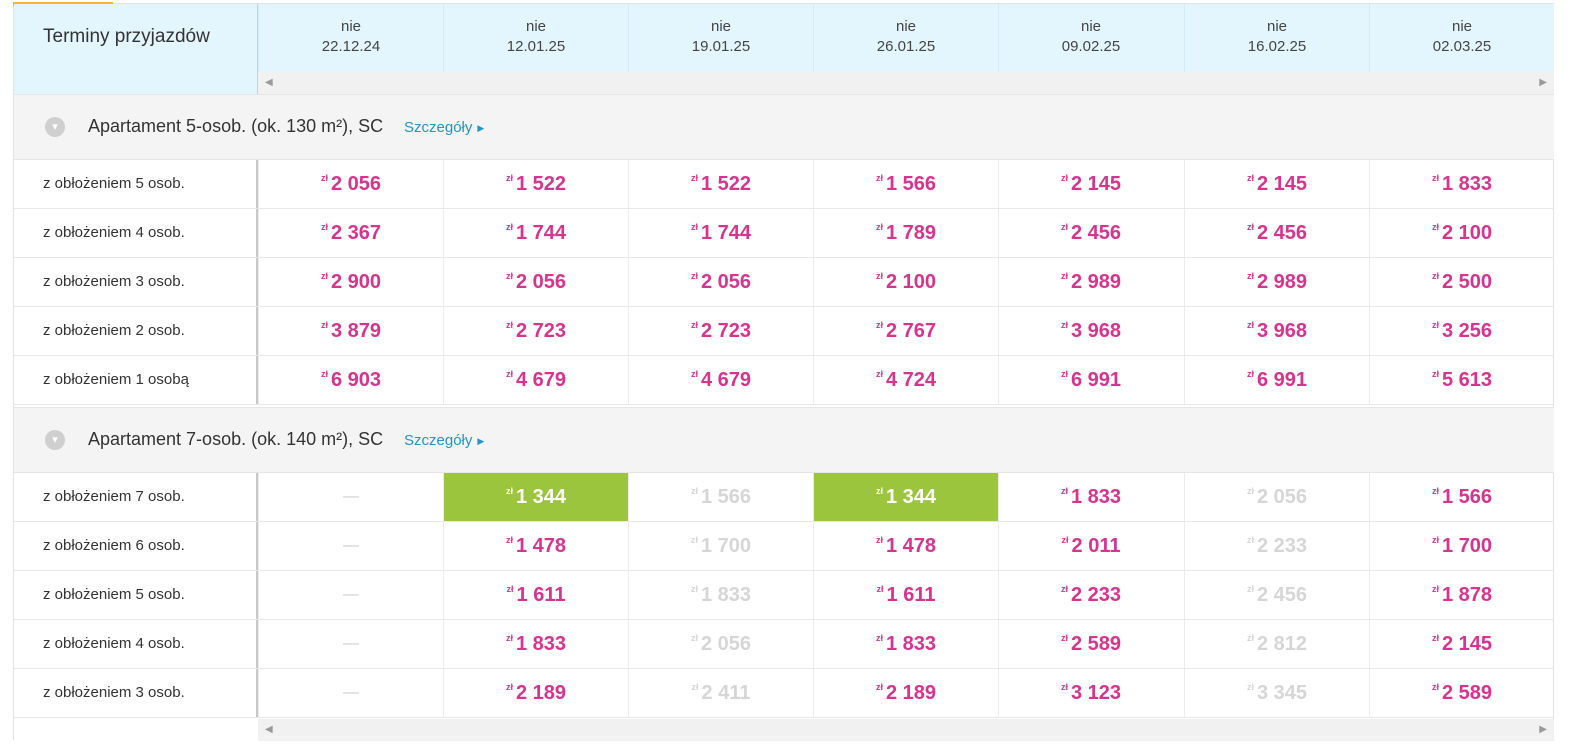  What do you see at coordinates (1090, 693) in the screenshot?
I see `price-cell: zł 3 123` at bounding box center [1090, 693].